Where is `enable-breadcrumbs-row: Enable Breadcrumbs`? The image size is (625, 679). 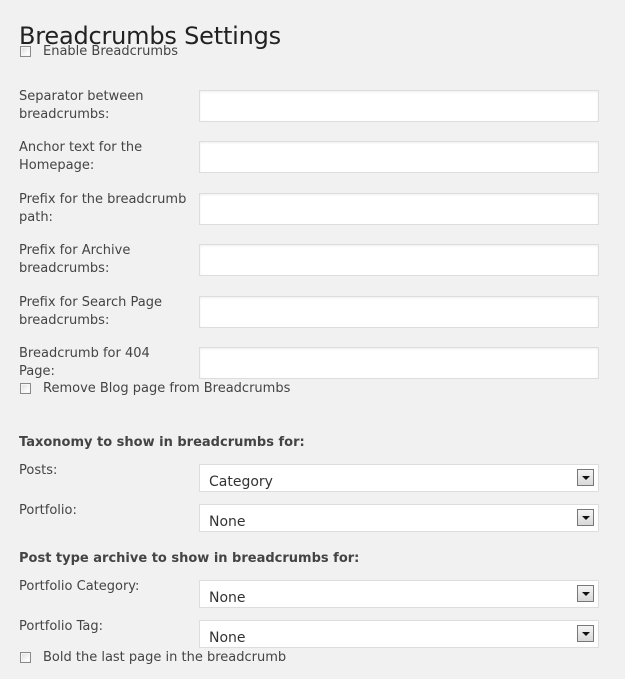
enable-breadcrumbs-row: Enable Breadcrumbs is located at coordinates (99, 51).